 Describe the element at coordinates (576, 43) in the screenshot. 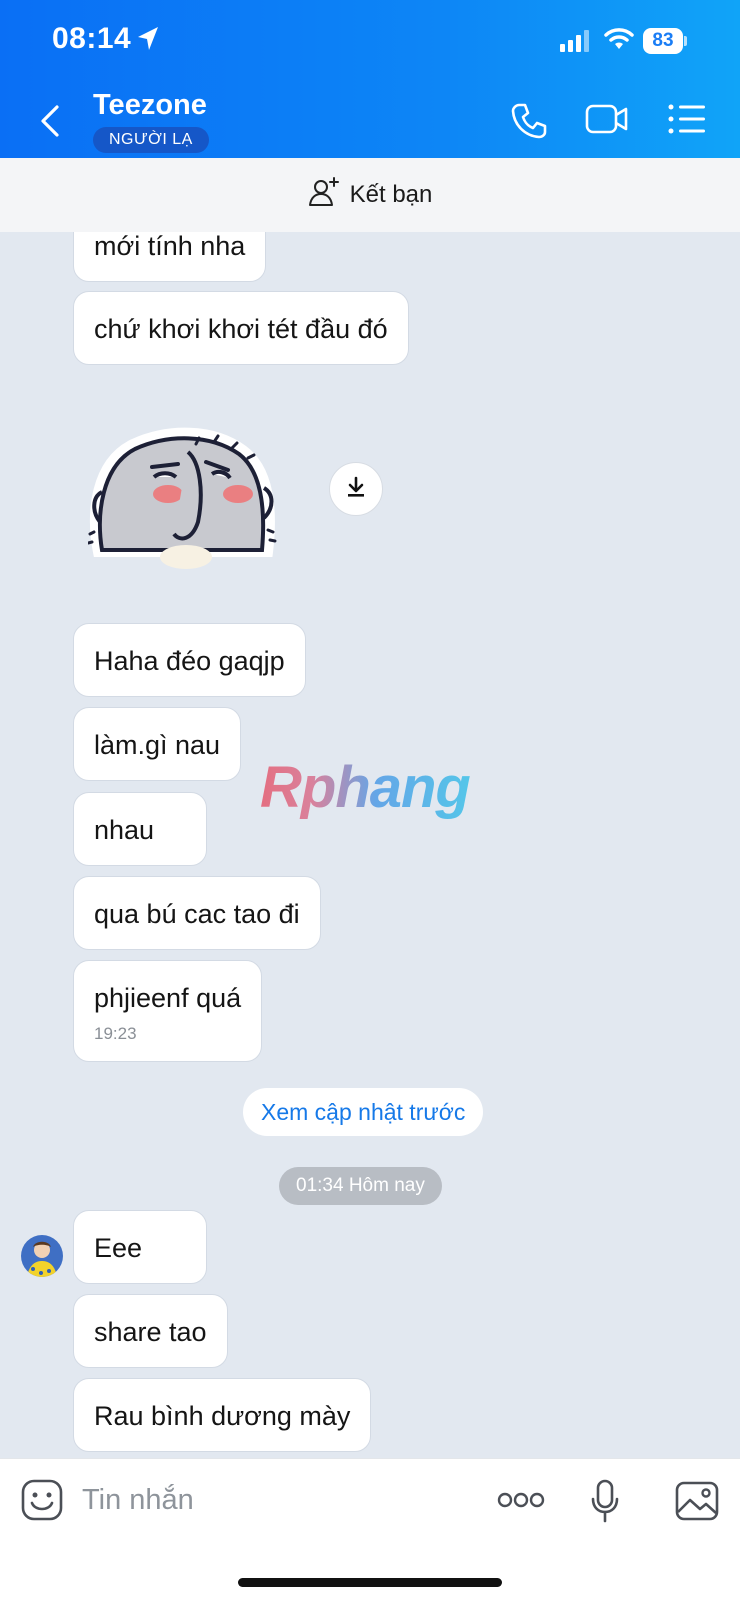

I see `cellular-signal-icon` at that location.